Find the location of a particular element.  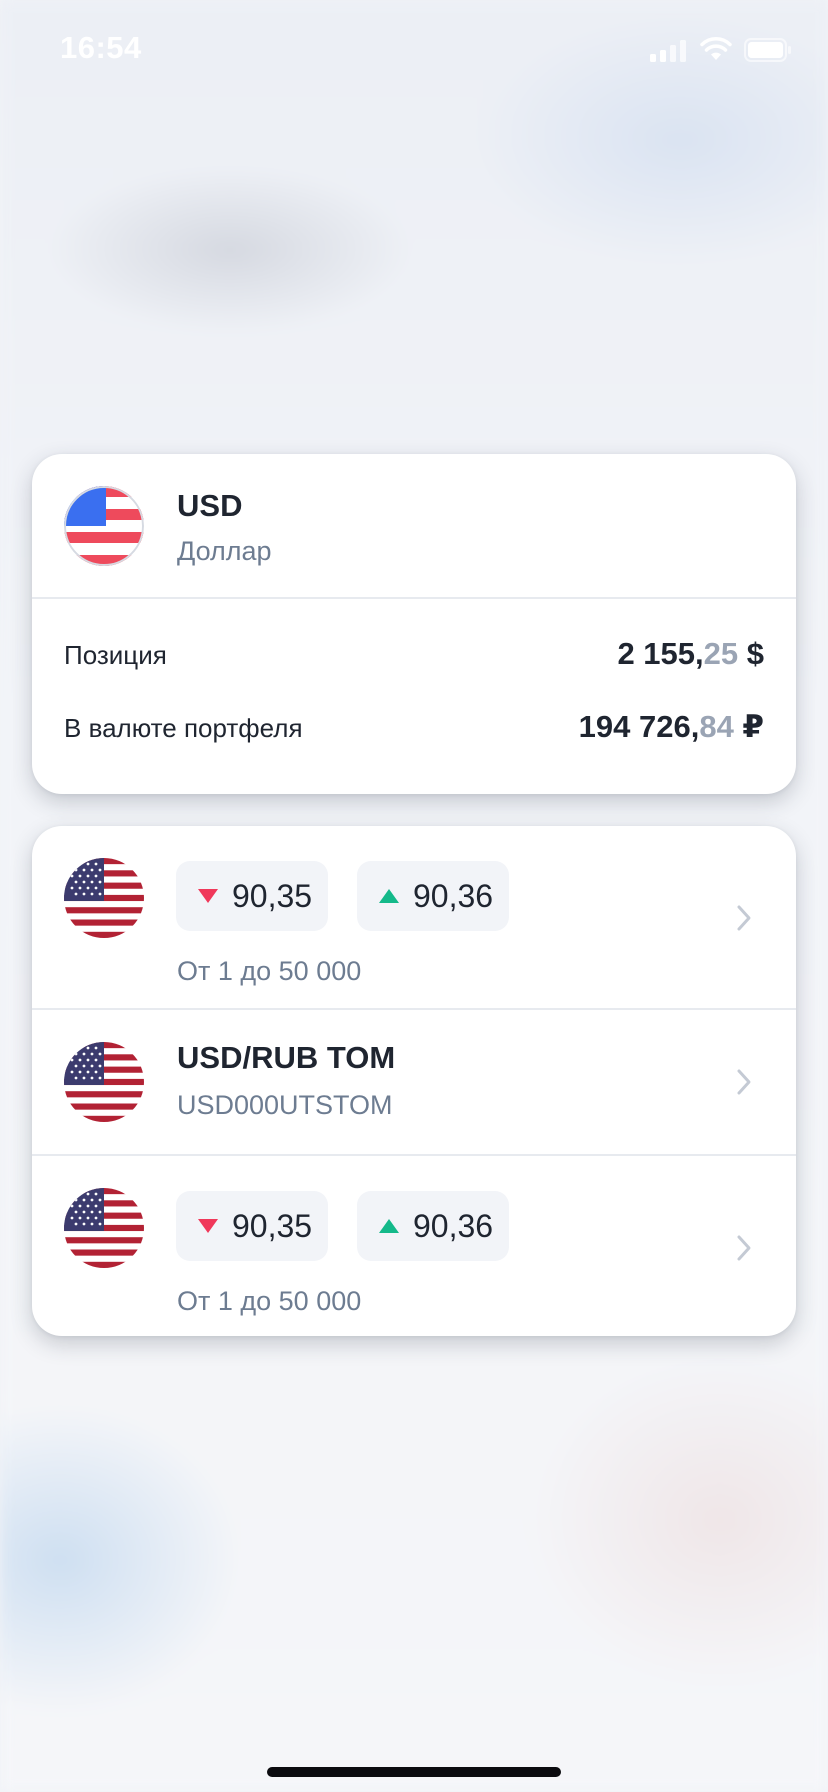

portfolio-currency-value: 194 726,84 ₽ is located at coordinates (671, 727).